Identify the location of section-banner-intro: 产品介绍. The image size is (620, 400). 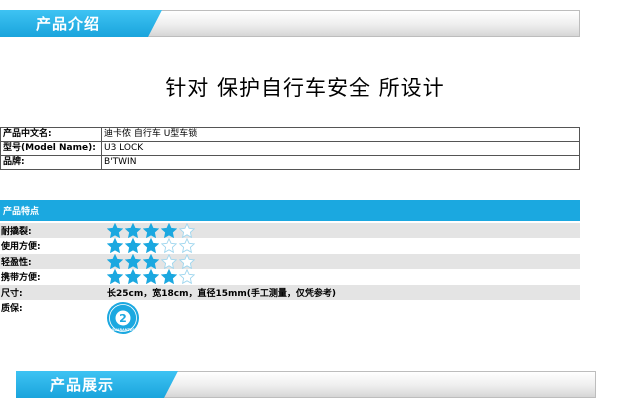
(290, 23).